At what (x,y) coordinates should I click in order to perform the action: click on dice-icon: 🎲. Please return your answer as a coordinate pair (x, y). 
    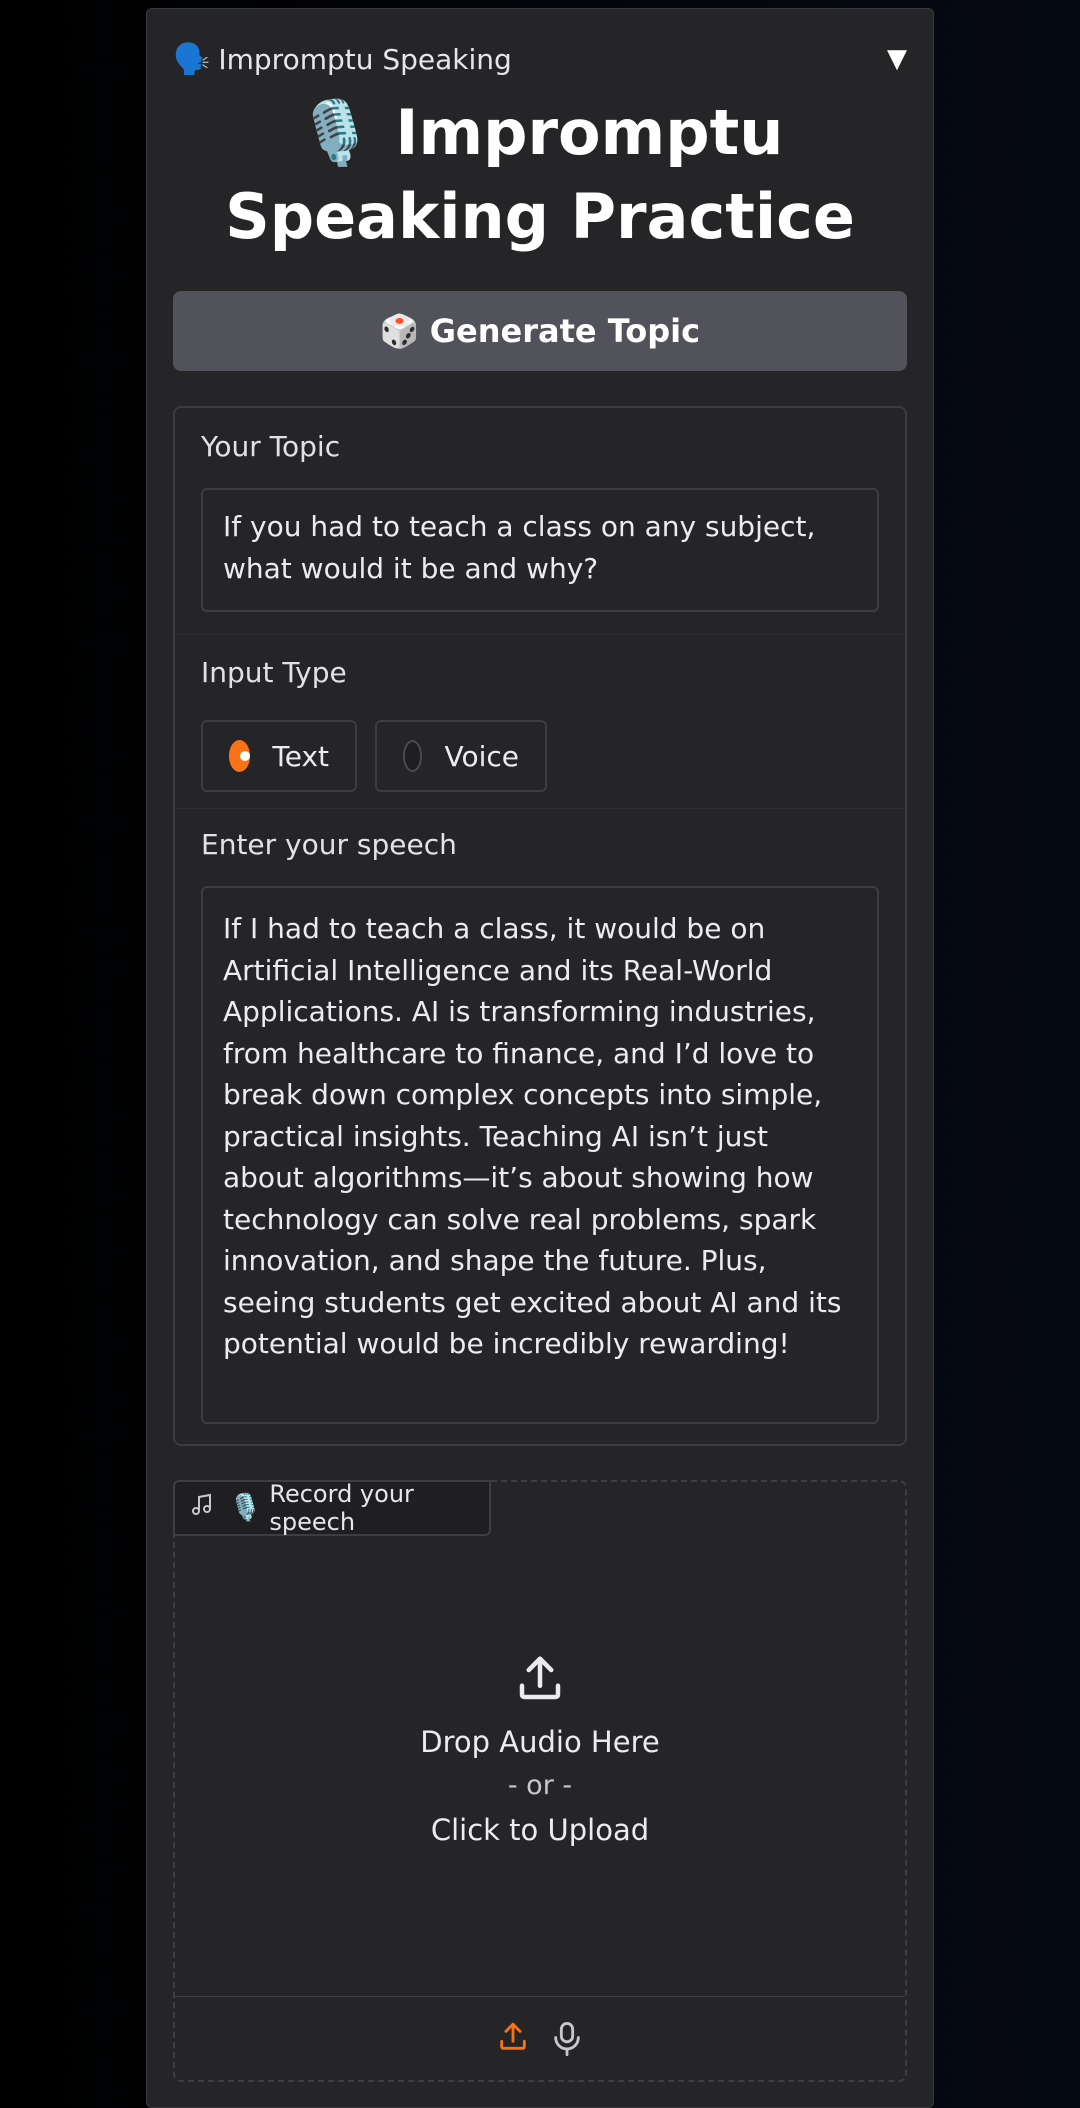
    Looking at the image, I should click on (399, 331).